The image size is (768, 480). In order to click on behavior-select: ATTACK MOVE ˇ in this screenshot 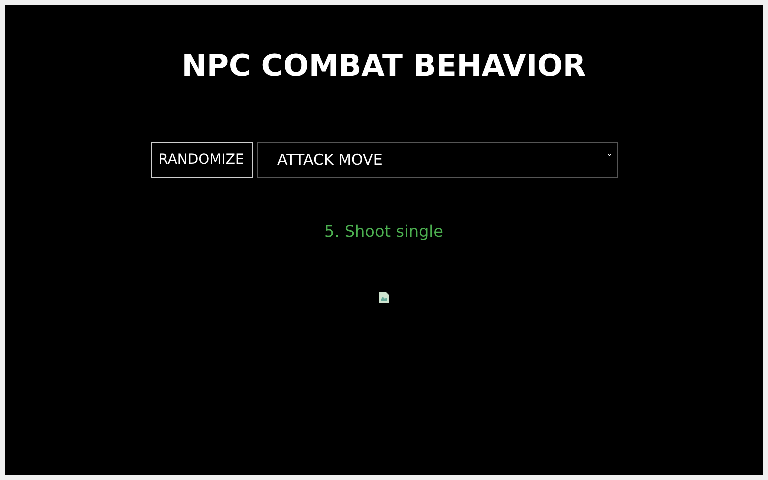, I will do `click(437, 160)`.